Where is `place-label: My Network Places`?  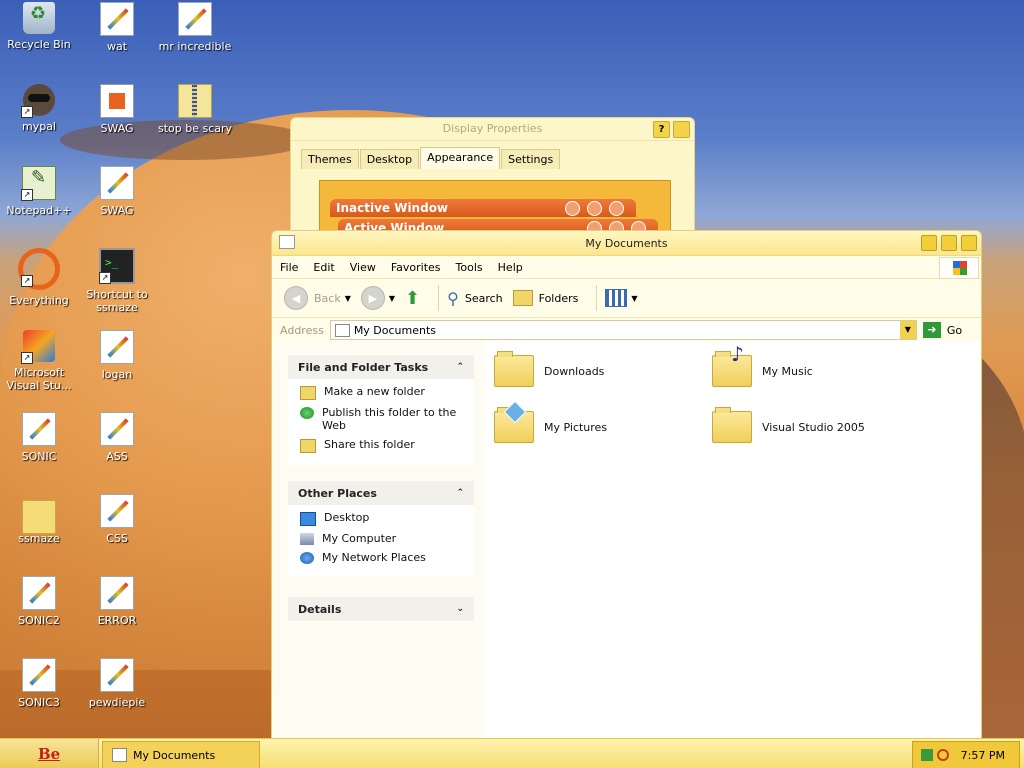
place-label: My Network Places is located at coordinates (374, 557).